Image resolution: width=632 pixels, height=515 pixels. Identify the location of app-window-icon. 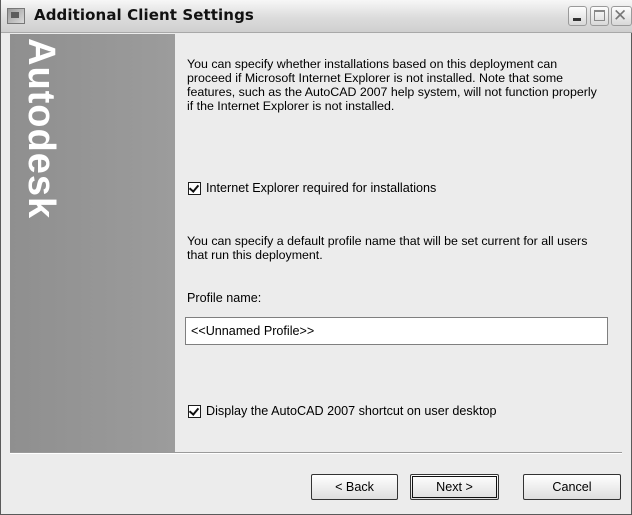
(16, 16).